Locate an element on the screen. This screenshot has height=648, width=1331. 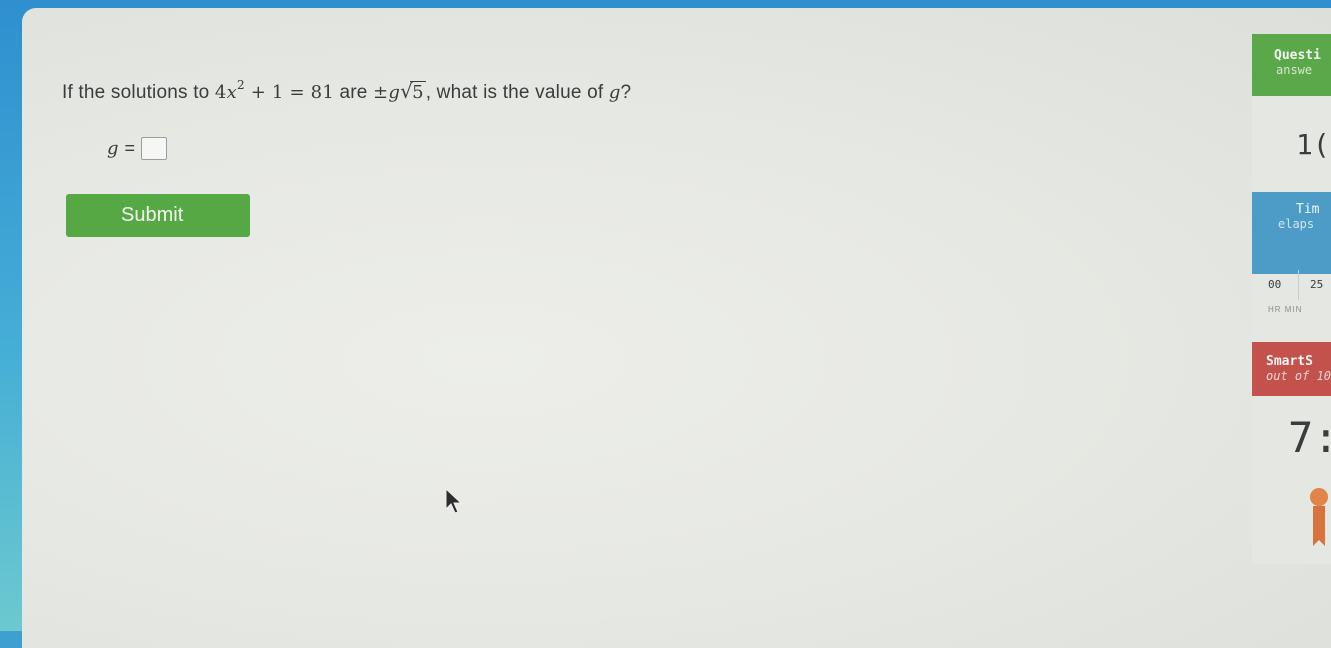
time-subtitle: elaps is located at coordinates (1296, 224).